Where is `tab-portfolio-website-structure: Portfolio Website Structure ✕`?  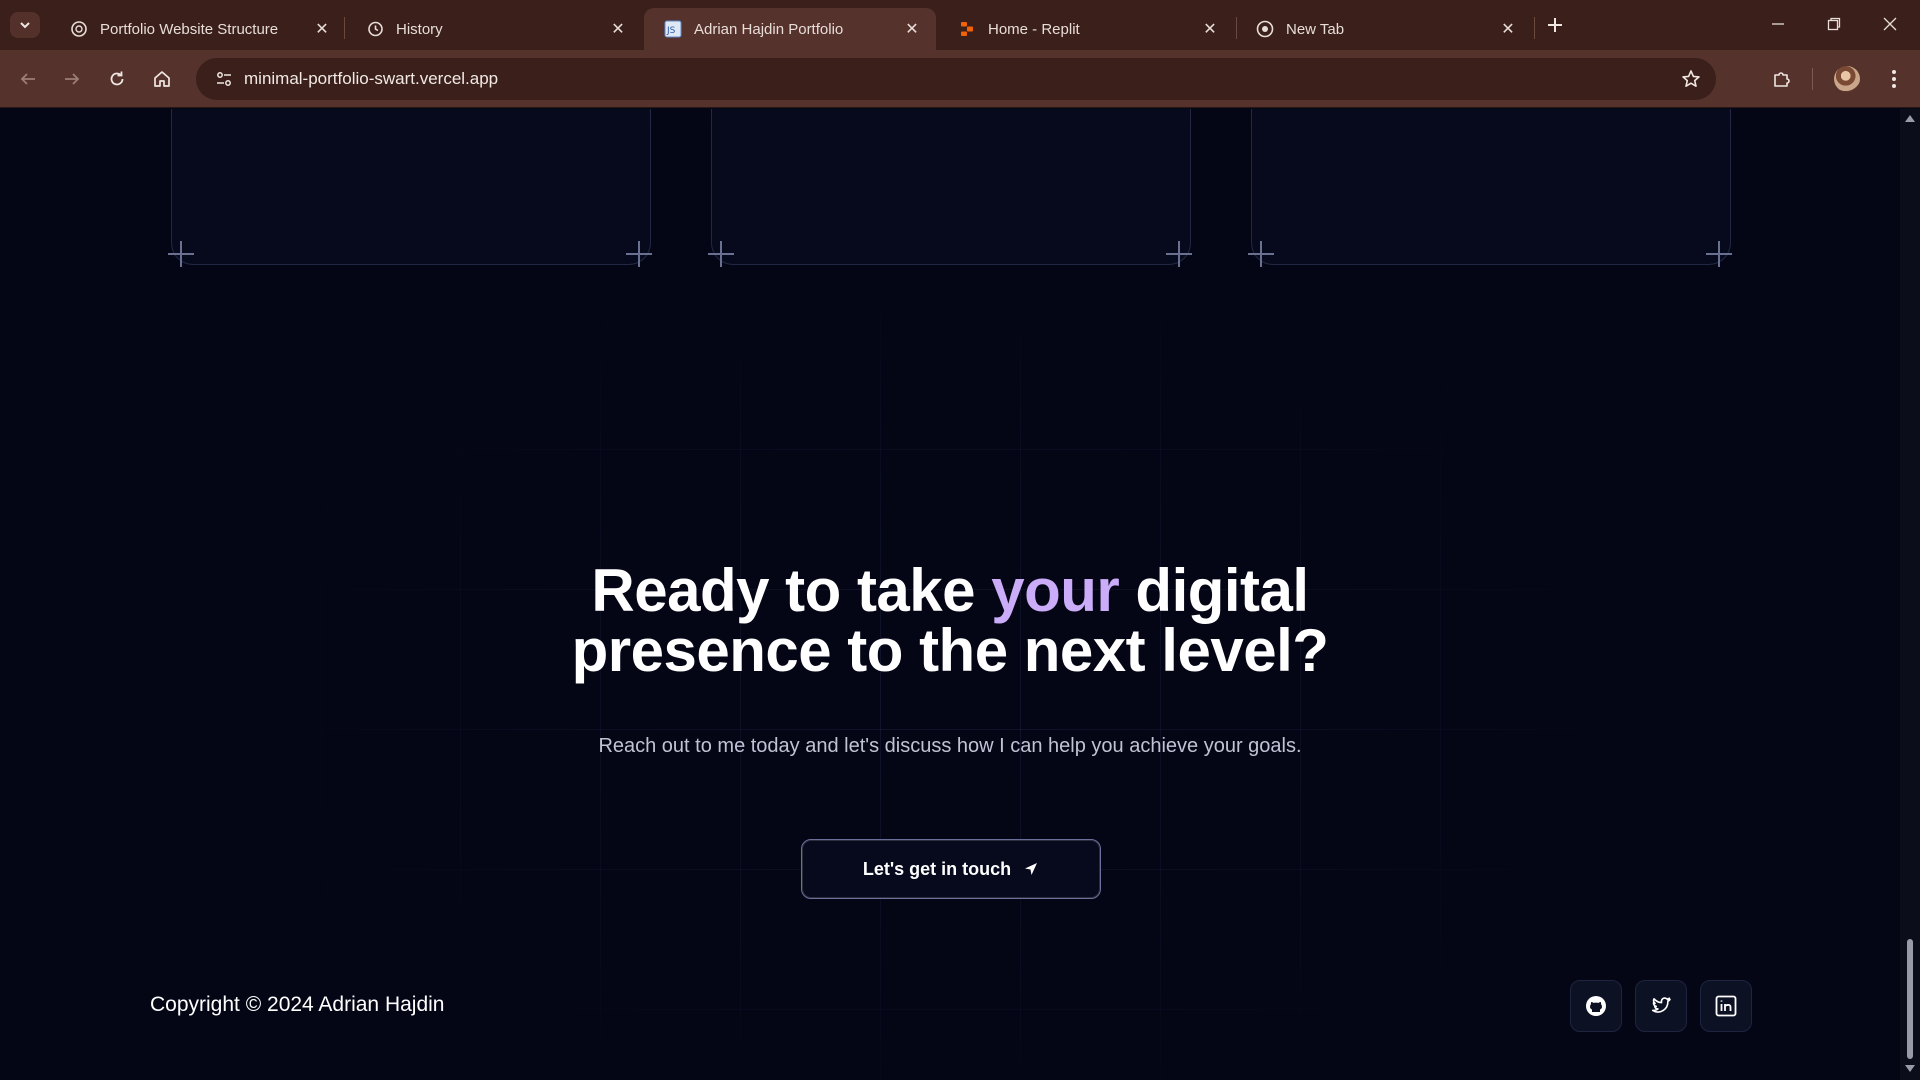
tab-portfolio-website-structure: Portfolio Website Structure ✕ is located at coordinates (198, 29).